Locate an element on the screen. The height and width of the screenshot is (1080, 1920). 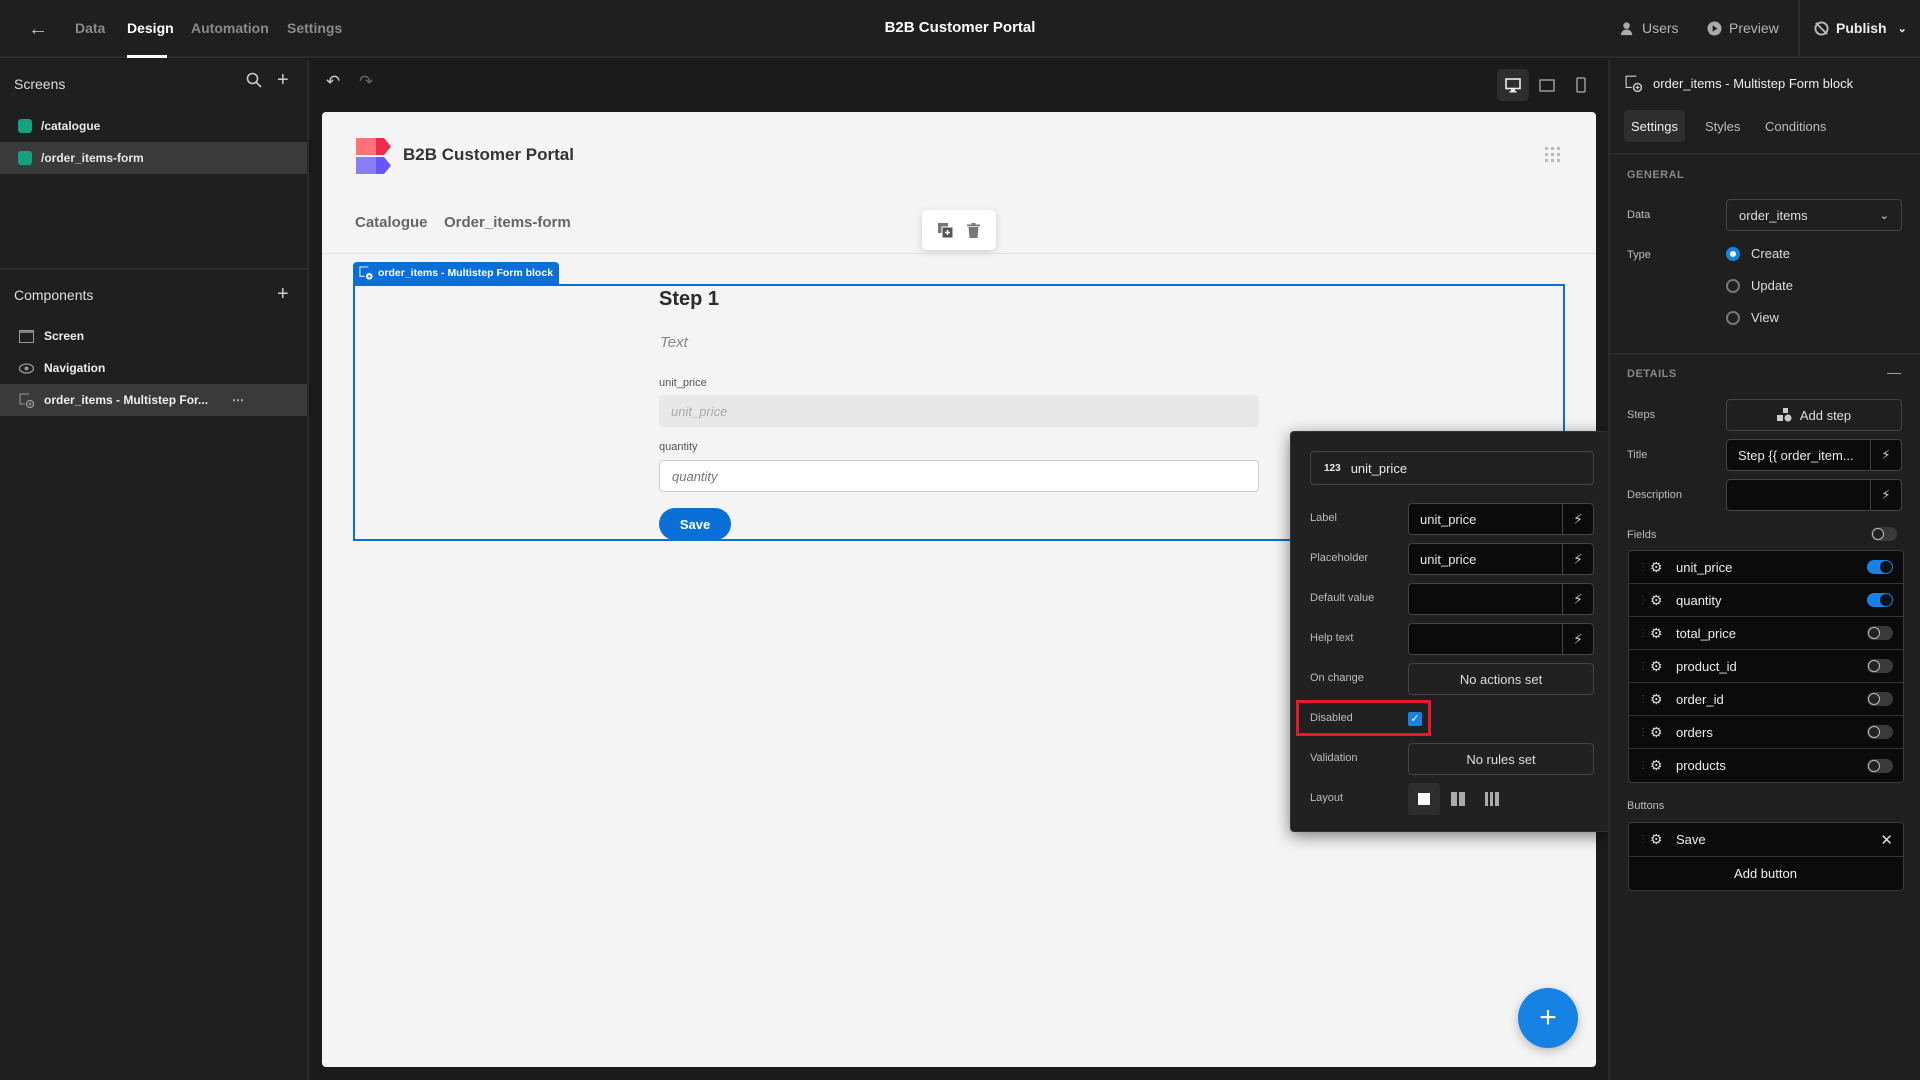
add-screen-icon: + is located at coordinates (283, 80).